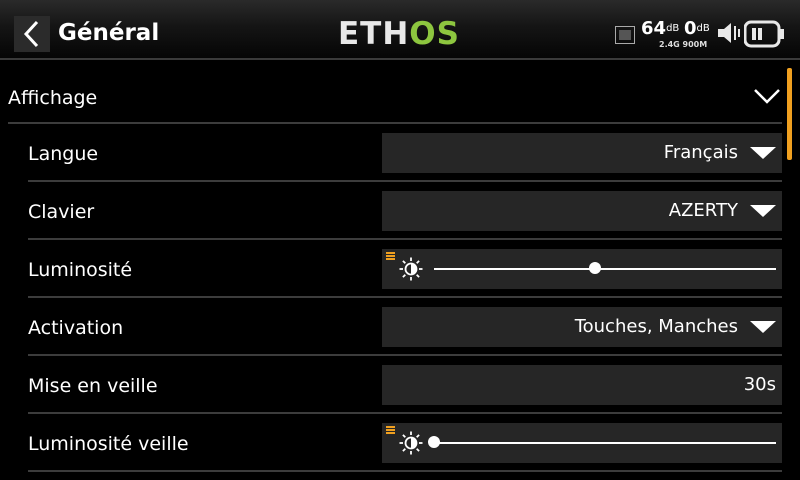 The height and width of the screenshot is (480, 800). I want to click on setting-row-luminosite-veille: Luminosité veille, so click(405, 443).